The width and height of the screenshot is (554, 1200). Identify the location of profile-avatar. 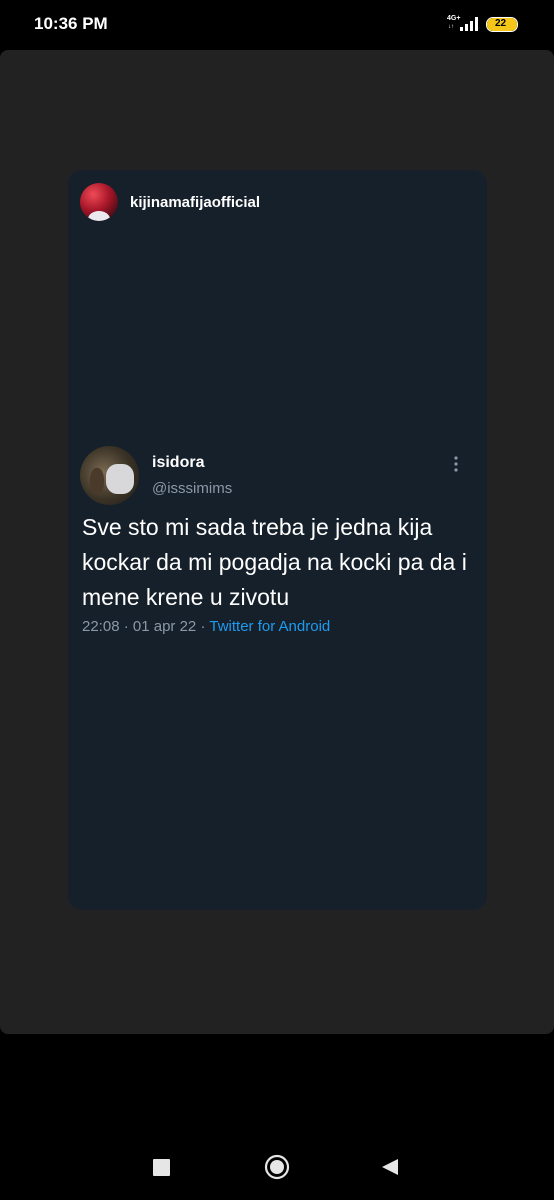
(99, 202).